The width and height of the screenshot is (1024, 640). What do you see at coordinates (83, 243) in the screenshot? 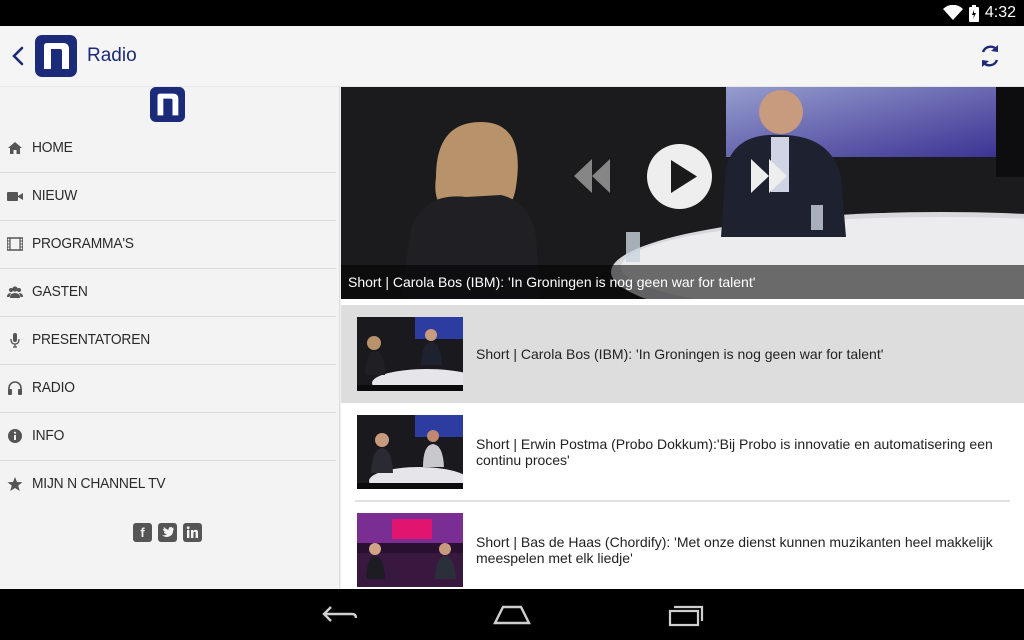
I see `sidebar-item-label: PROGRAMMA'S` at bounding box center [83, 243].